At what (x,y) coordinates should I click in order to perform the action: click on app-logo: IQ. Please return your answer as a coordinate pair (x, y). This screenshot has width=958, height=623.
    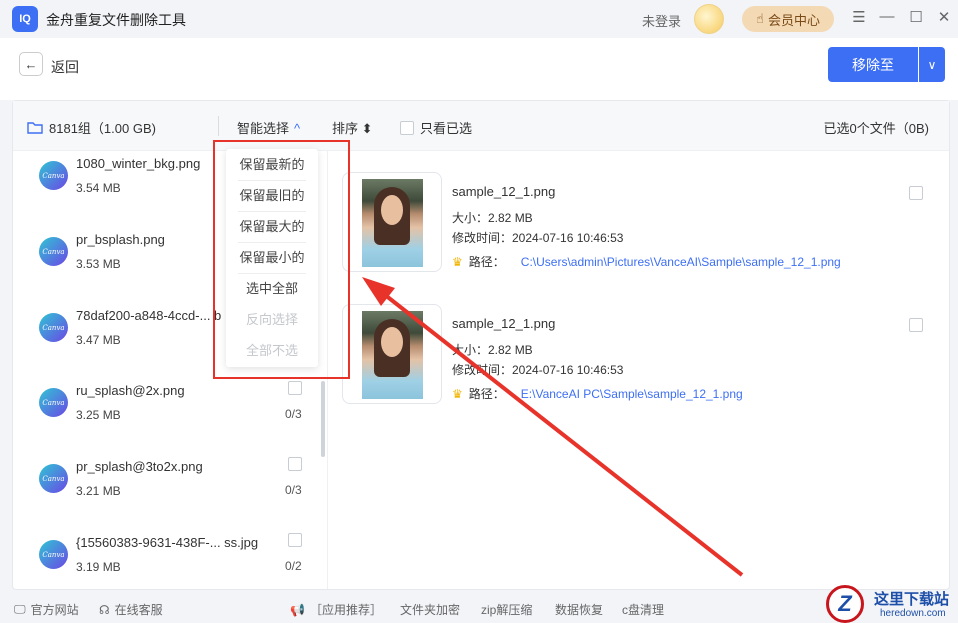
    Looking at the image, I should click on (25, 19).